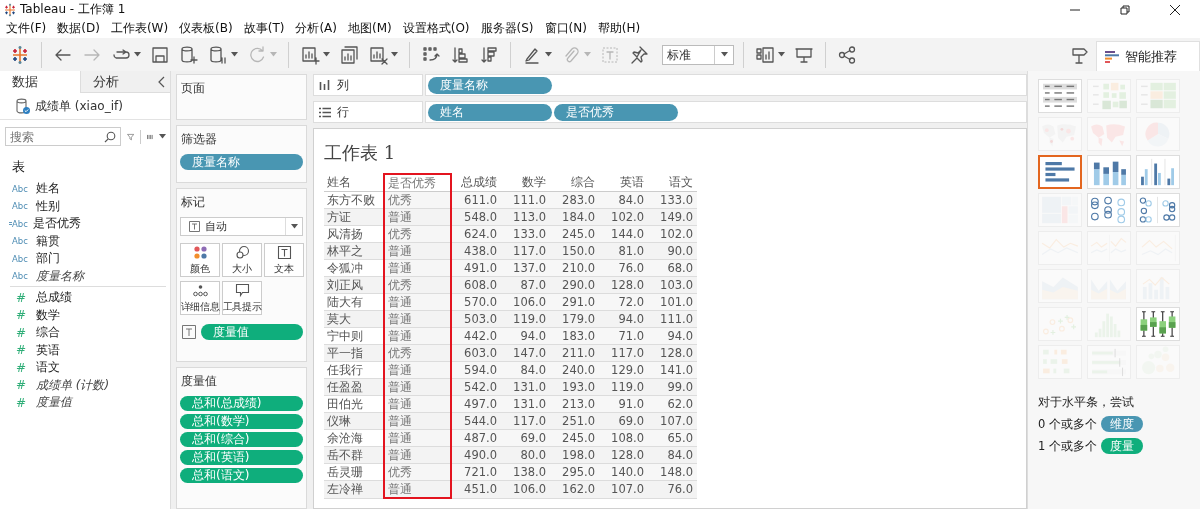 The width and height of the screenshot is (1200, 509). I want to click on close-icon, so click(1175, 9).